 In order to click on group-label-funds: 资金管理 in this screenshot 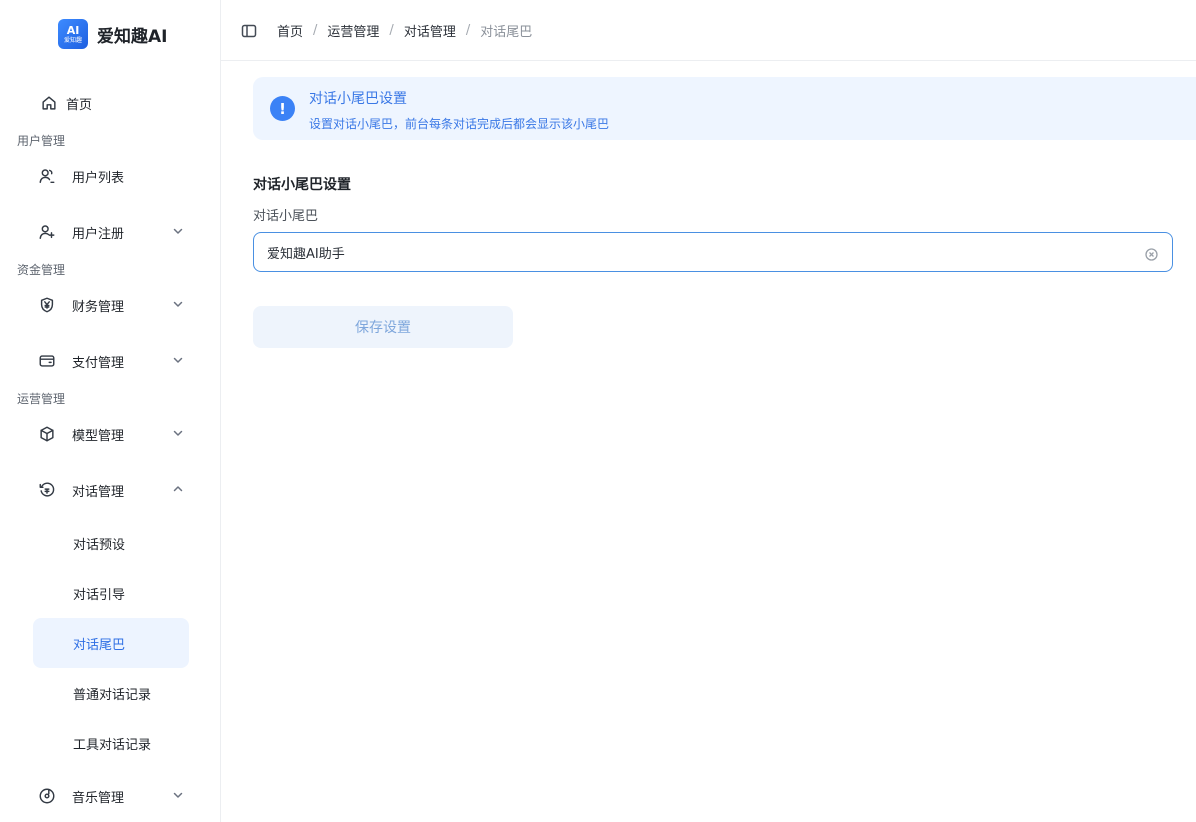, I will do `click(41, 270)`.